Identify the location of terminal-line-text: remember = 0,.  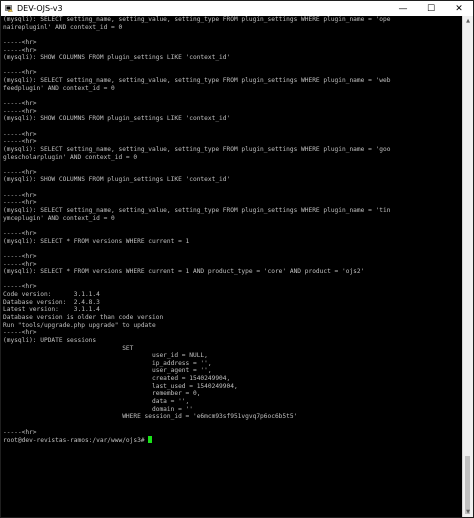
(102, 394).